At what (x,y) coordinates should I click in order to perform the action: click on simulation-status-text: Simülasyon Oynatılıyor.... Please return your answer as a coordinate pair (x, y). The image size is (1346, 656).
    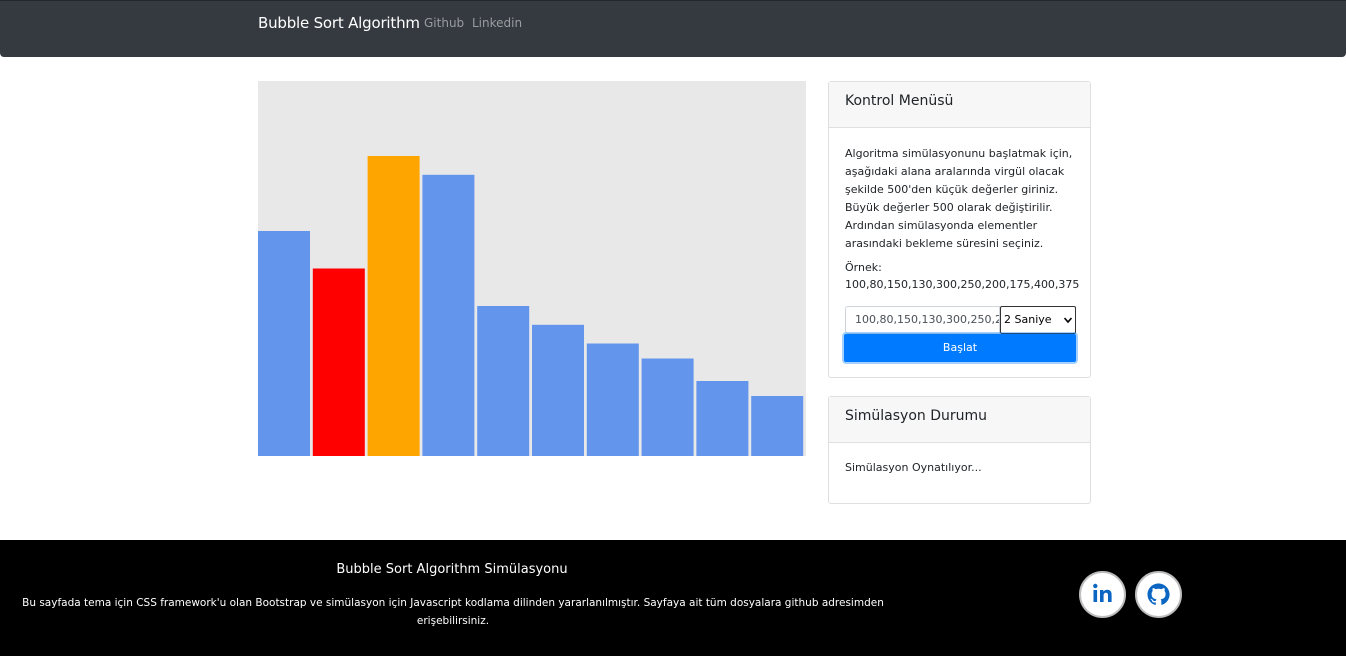
    Looking at the image, I should click on (913, 467).